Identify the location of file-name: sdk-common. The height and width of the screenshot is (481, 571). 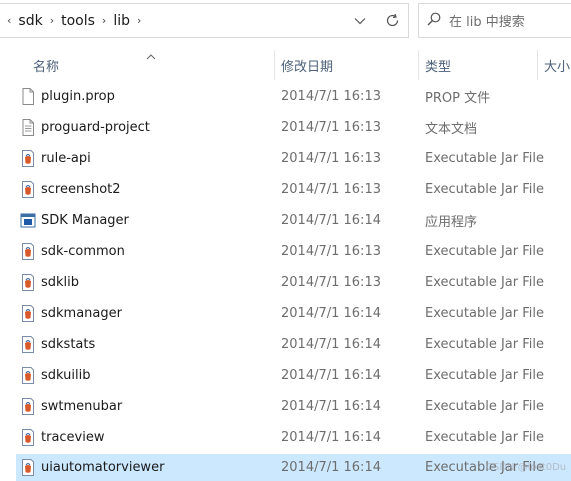
(83, 251).